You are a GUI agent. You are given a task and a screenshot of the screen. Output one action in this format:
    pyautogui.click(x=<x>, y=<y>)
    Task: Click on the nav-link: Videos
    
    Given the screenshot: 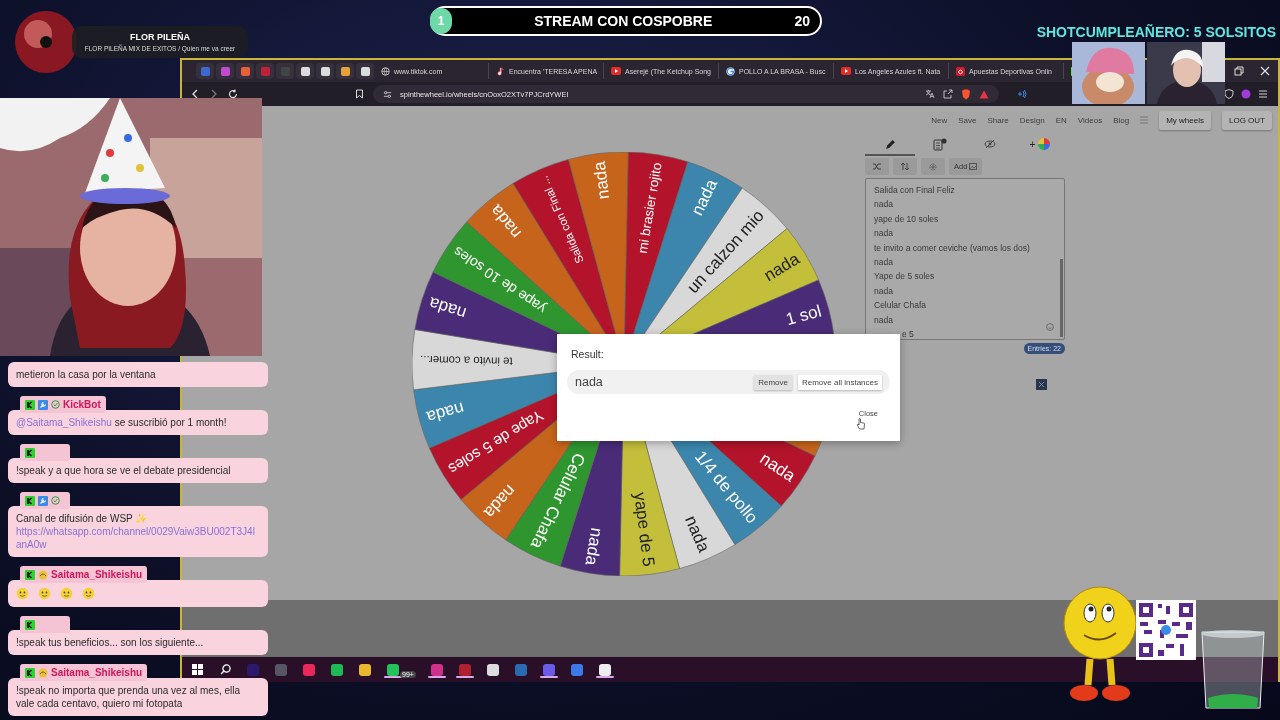 What is the action you would take?
    pyautogui.click(x=1090, y=120)
    